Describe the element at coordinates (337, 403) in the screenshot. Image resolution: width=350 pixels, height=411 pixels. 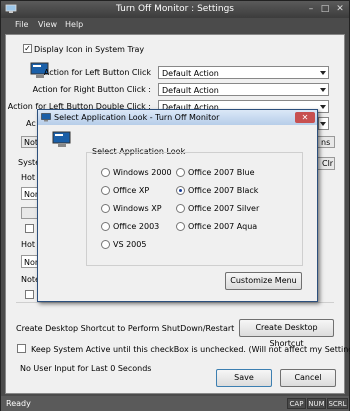
I see `scrl-indicator: SCRL` at that location.